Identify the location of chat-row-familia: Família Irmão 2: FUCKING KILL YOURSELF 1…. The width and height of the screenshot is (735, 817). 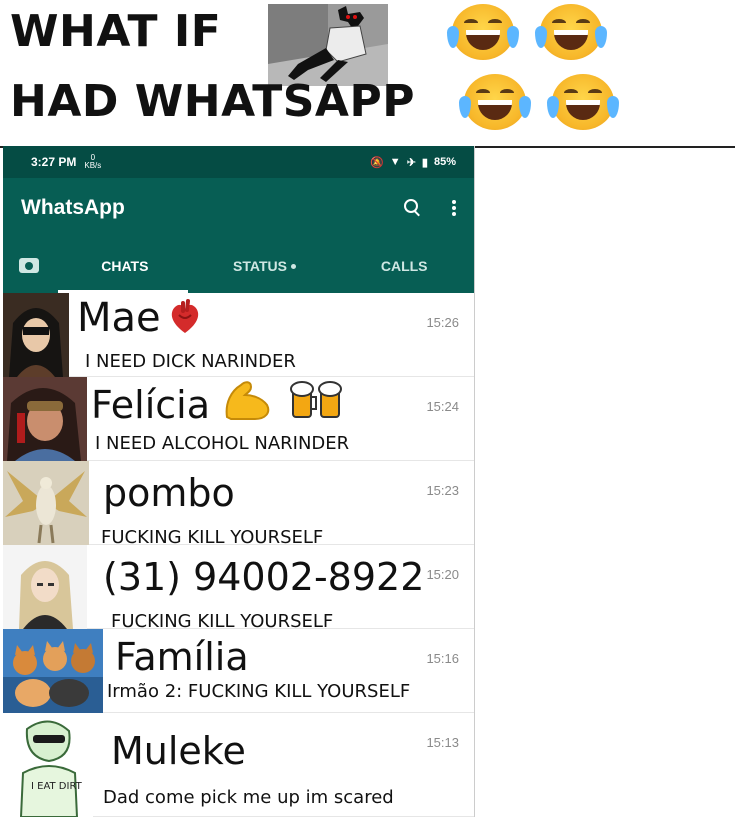
(238, 671).